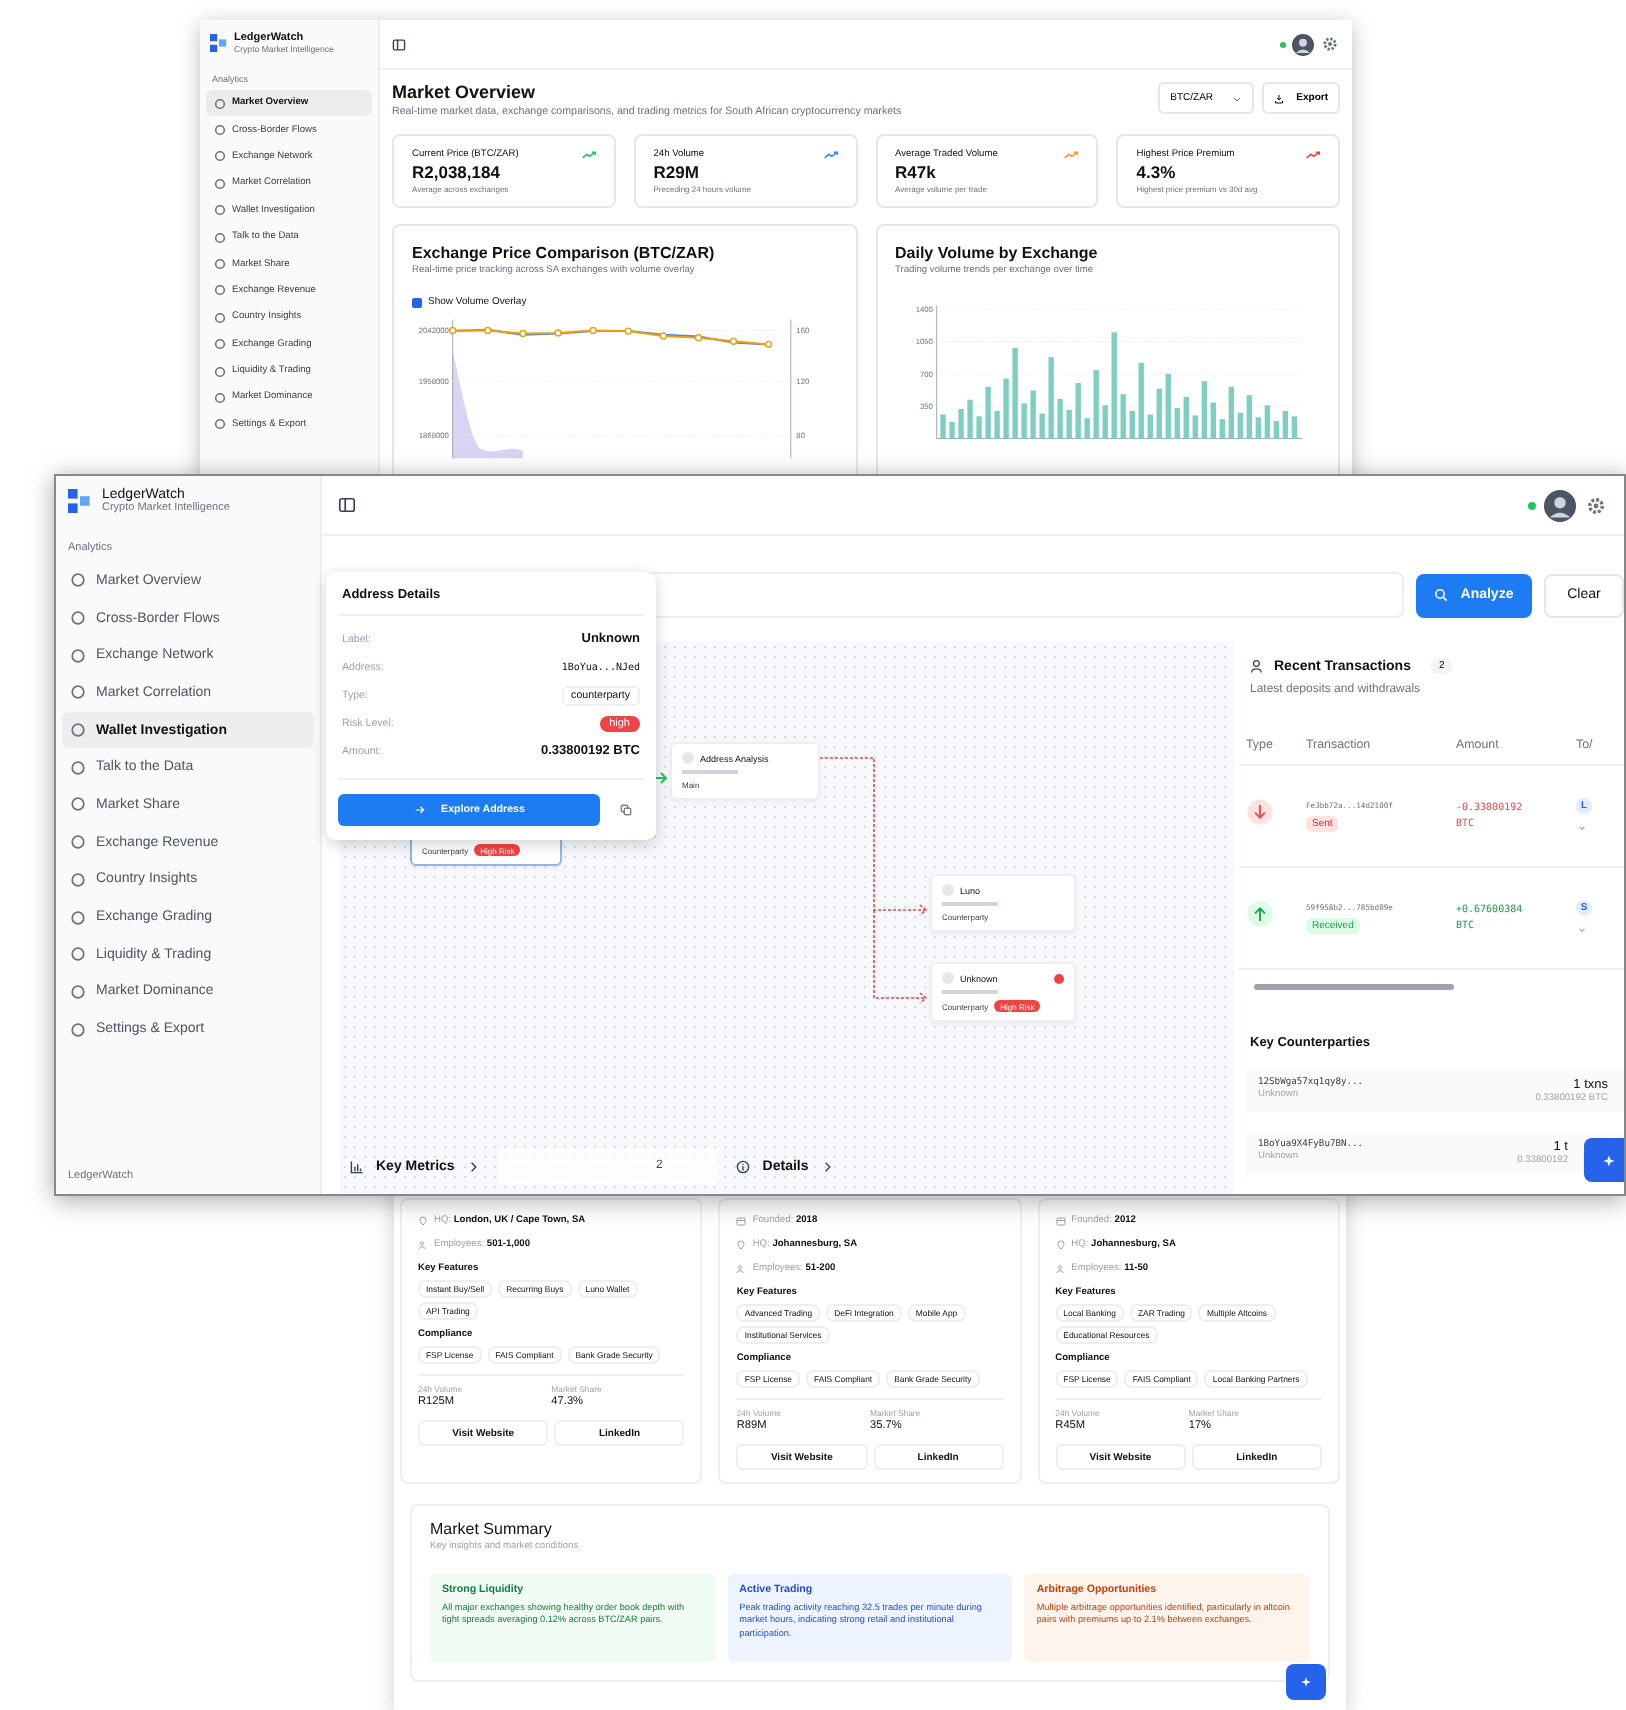 Image resolution: width=1626 pixels, height=1710 pixels. I want to click on chart-title: Daily Volume by Exchange, so click(997, 253).